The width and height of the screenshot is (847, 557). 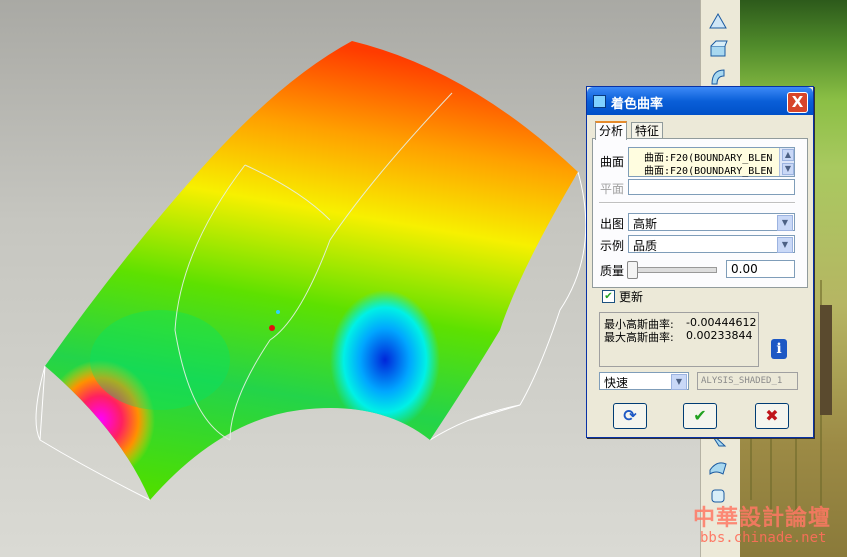 I want to click on divider, so click(x=697, y=203).